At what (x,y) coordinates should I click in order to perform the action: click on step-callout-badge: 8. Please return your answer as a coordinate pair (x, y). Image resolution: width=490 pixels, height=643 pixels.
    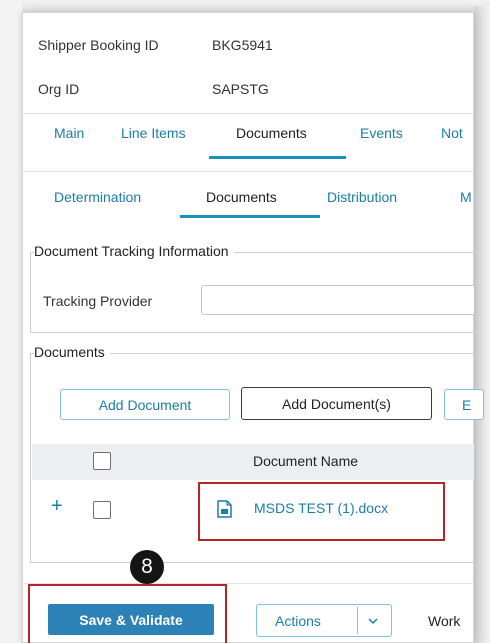
    Looking at the image, I should click on (147, 567).